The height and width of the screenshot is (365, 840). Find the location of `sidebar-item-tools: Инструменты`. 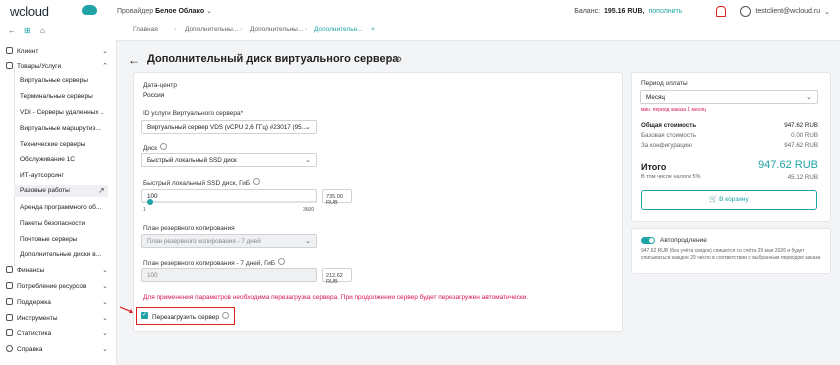

sidebar-item-tools: Инструменты is located at coordinates (32, 318).